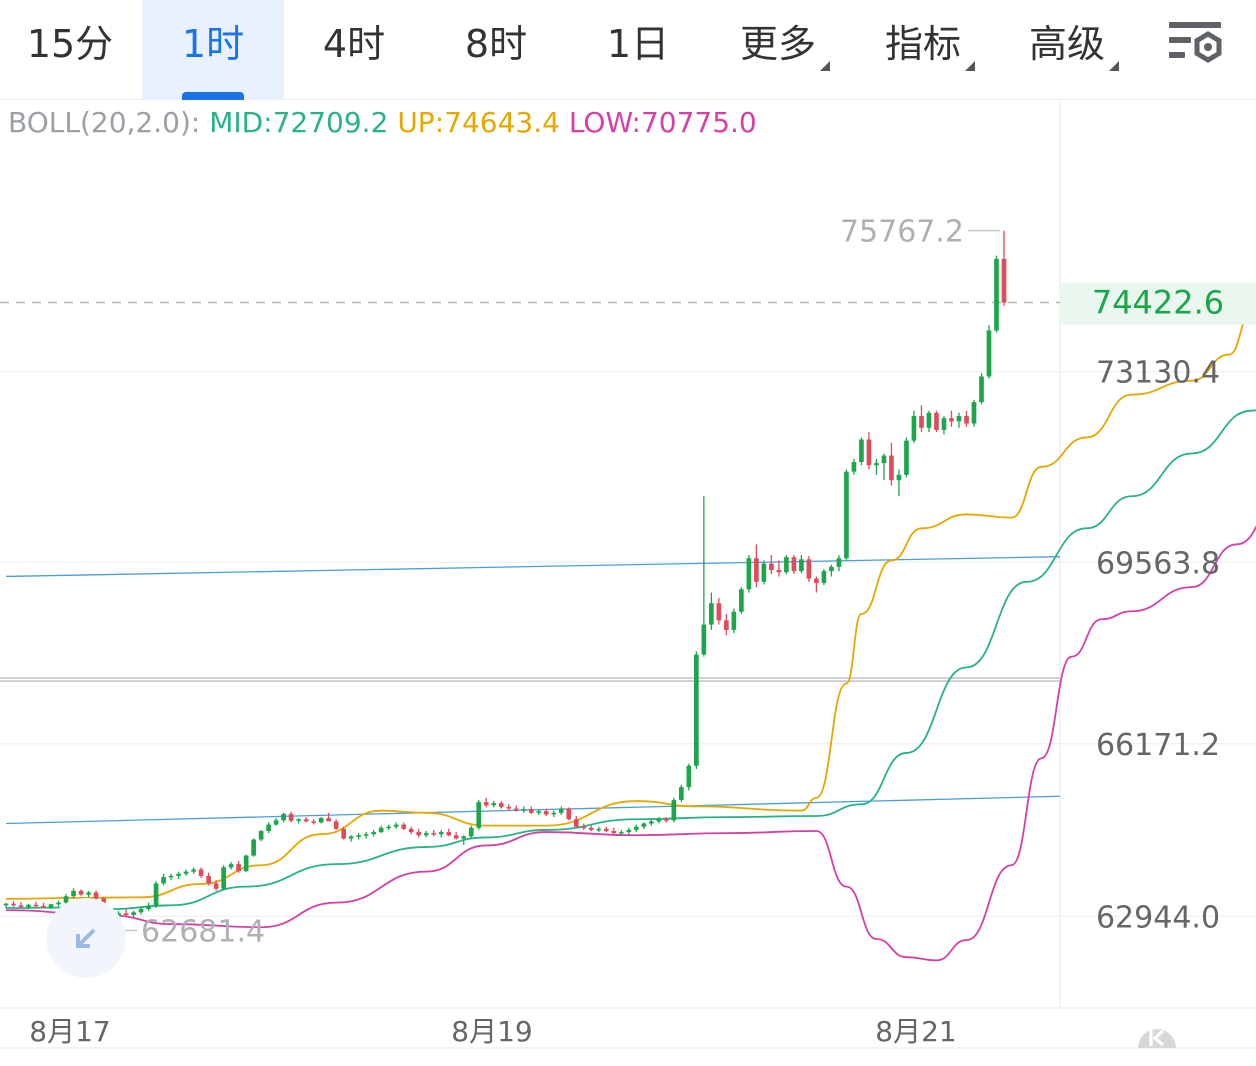 The height and width of the screenshot is (1066, 1256). What do you see at coordinates (638, 50) in the screenshot?
I see `tab-1day: 1日` at bounding box center [638, 50].